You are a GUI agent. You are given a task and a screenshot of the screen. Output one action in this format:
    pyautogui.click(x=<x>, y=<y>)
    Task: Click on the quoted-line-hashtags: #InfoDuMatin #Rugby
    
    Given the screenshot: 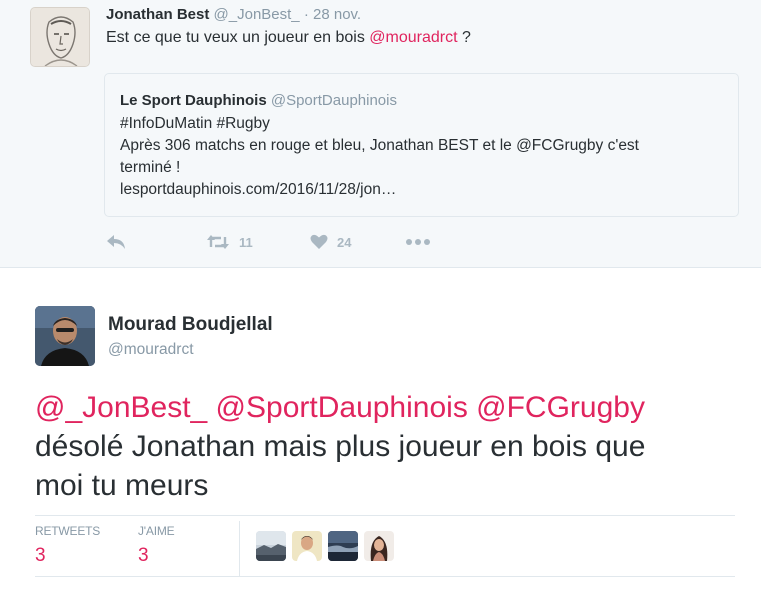 What is the action you would take?
    pyautogui.click(x=195, y=123)
    